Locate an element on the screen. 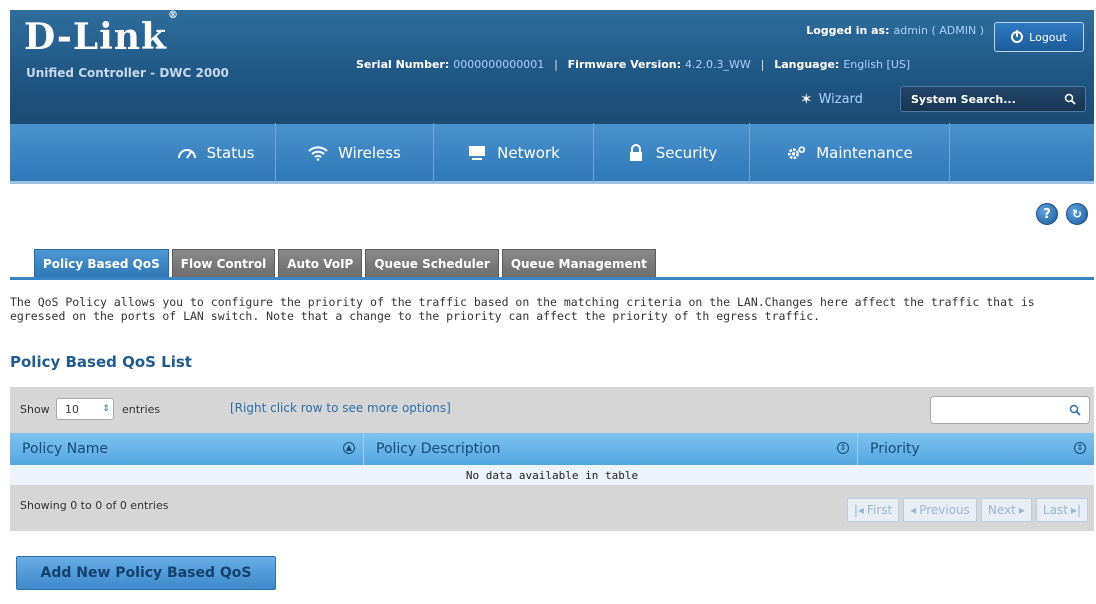 Image resolution: width=1096 pixels, height=604 pixels. column-policy-name: Policy Name ▲ is located at coordinates (187, 449).